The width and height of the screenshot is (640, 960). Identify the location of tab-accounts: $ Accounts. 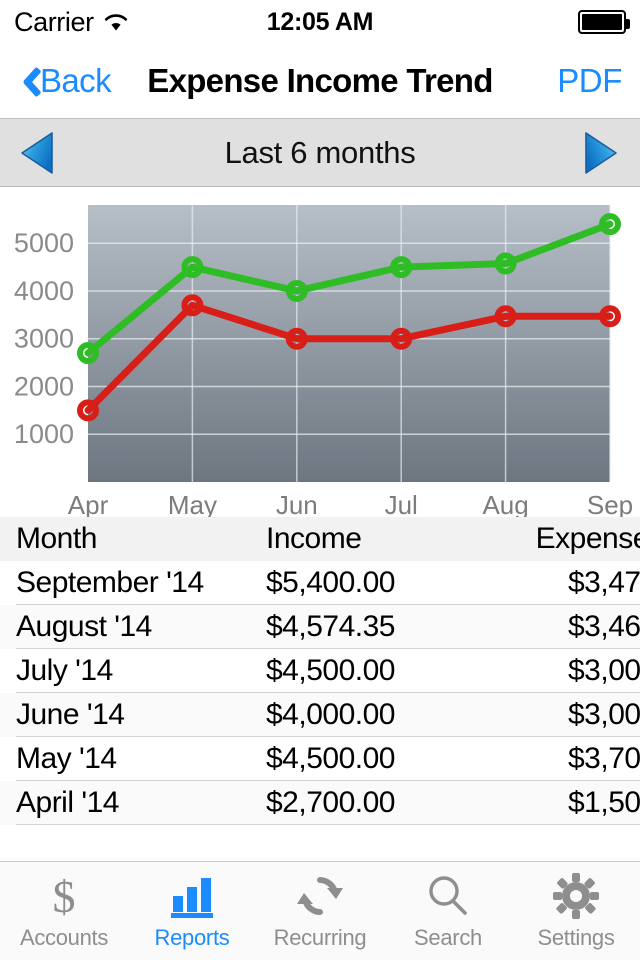
(64, 911).